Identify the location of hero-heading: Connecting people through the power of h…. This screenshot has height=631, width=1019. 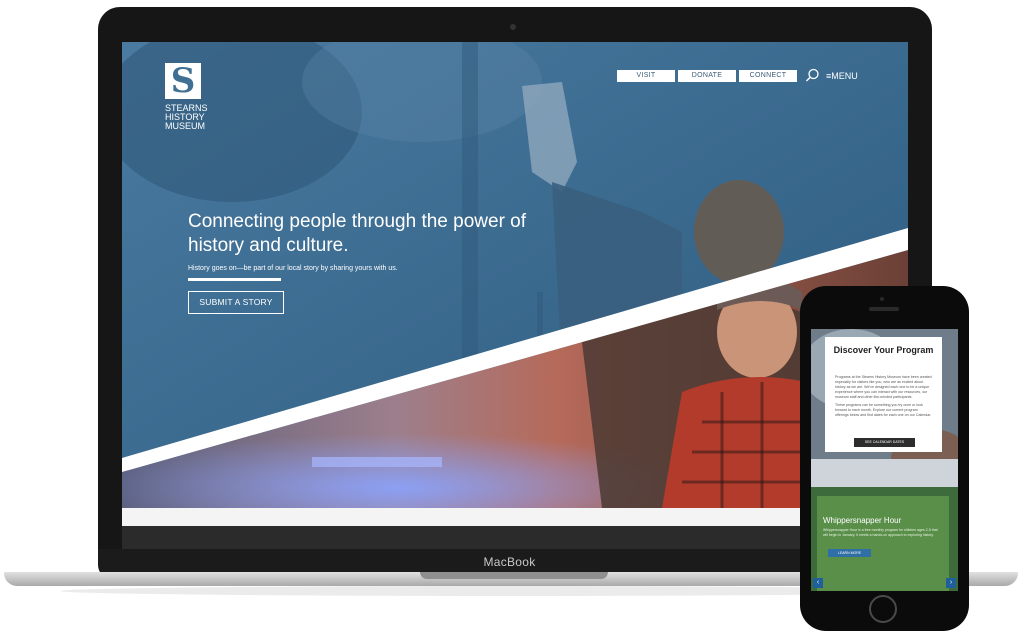
(357, 233).